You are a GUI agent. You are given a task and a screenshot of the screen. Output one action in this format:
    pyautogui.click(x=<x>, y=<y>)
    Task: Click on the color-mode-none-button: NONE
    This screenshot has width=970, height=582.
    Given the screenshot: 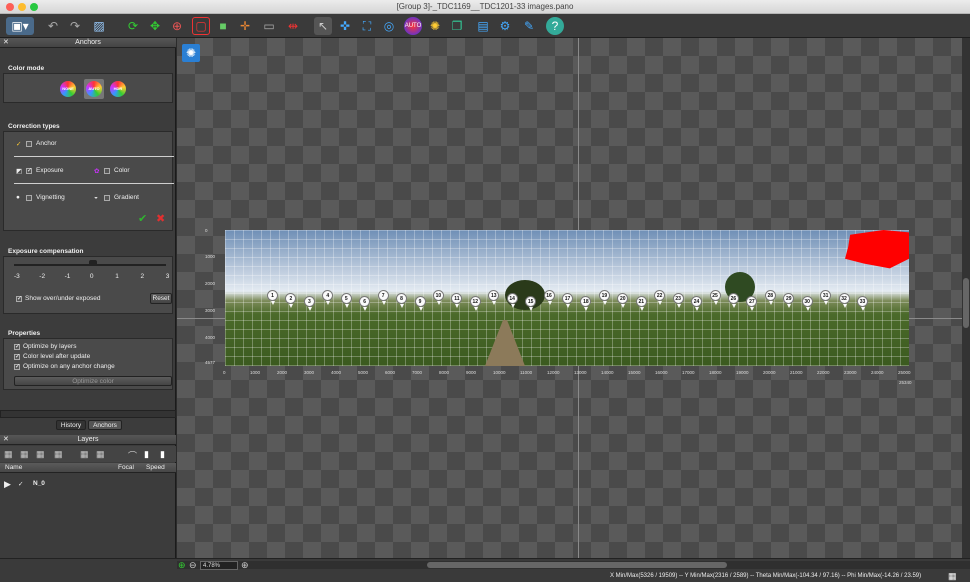 What is the action you would take?
    pyautogui.click(x=68, y=89)
    